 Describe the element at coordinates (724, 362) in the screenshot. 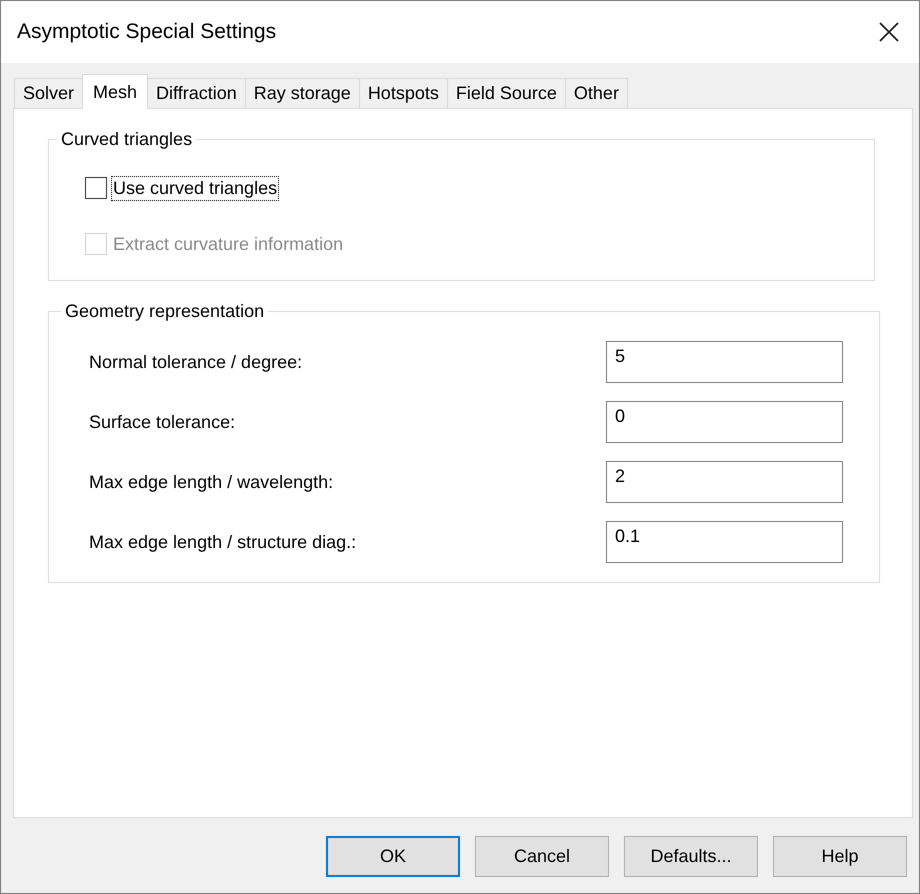

I see `input-field: 5` at that location.